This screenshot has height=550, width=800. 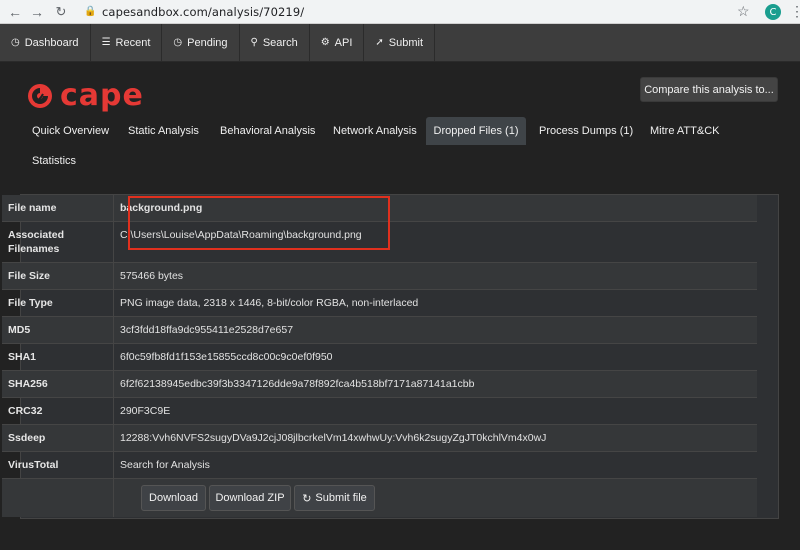 I want to click on nav-api: ⚙ API, so click(x=337, y=42).